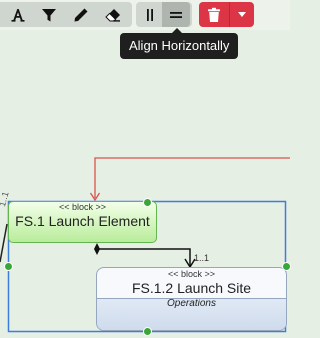  Describe the element at coordinates (97, 249) in the screenshot. I see `composition-diamond` at that location.